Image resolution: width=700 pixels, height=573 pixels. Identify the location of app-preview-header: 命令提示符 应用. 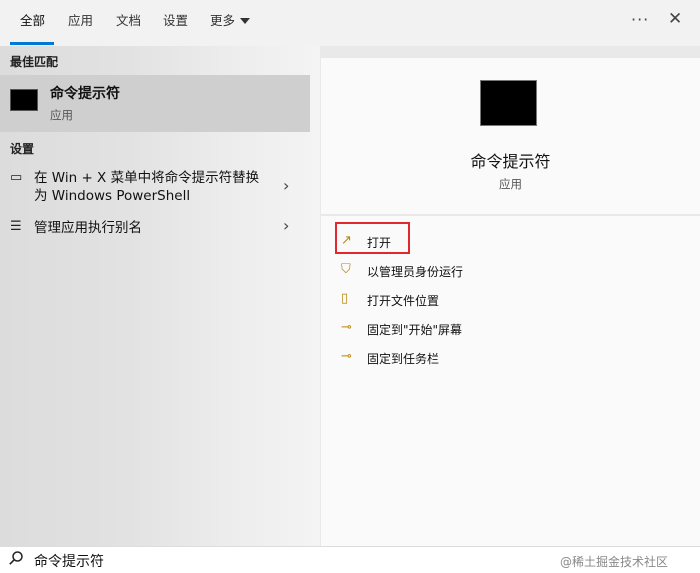
(510, 136).